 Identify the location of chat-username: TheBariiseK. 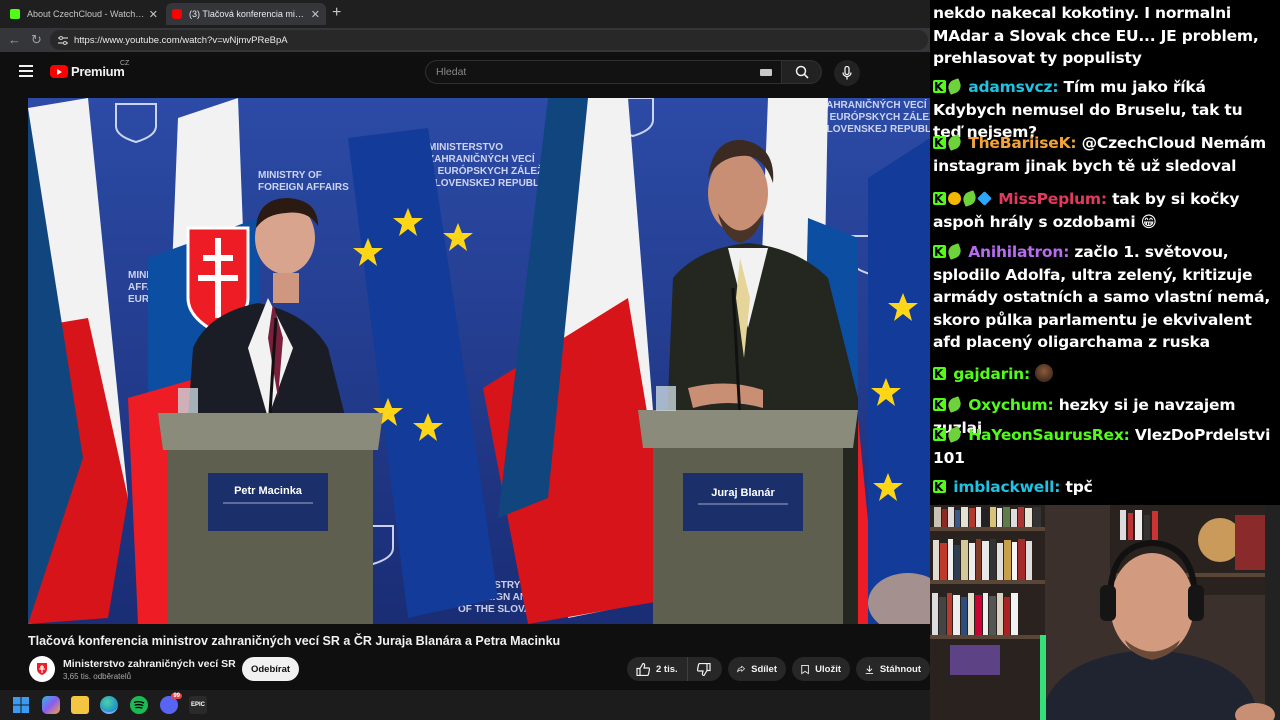
(1019, 143).